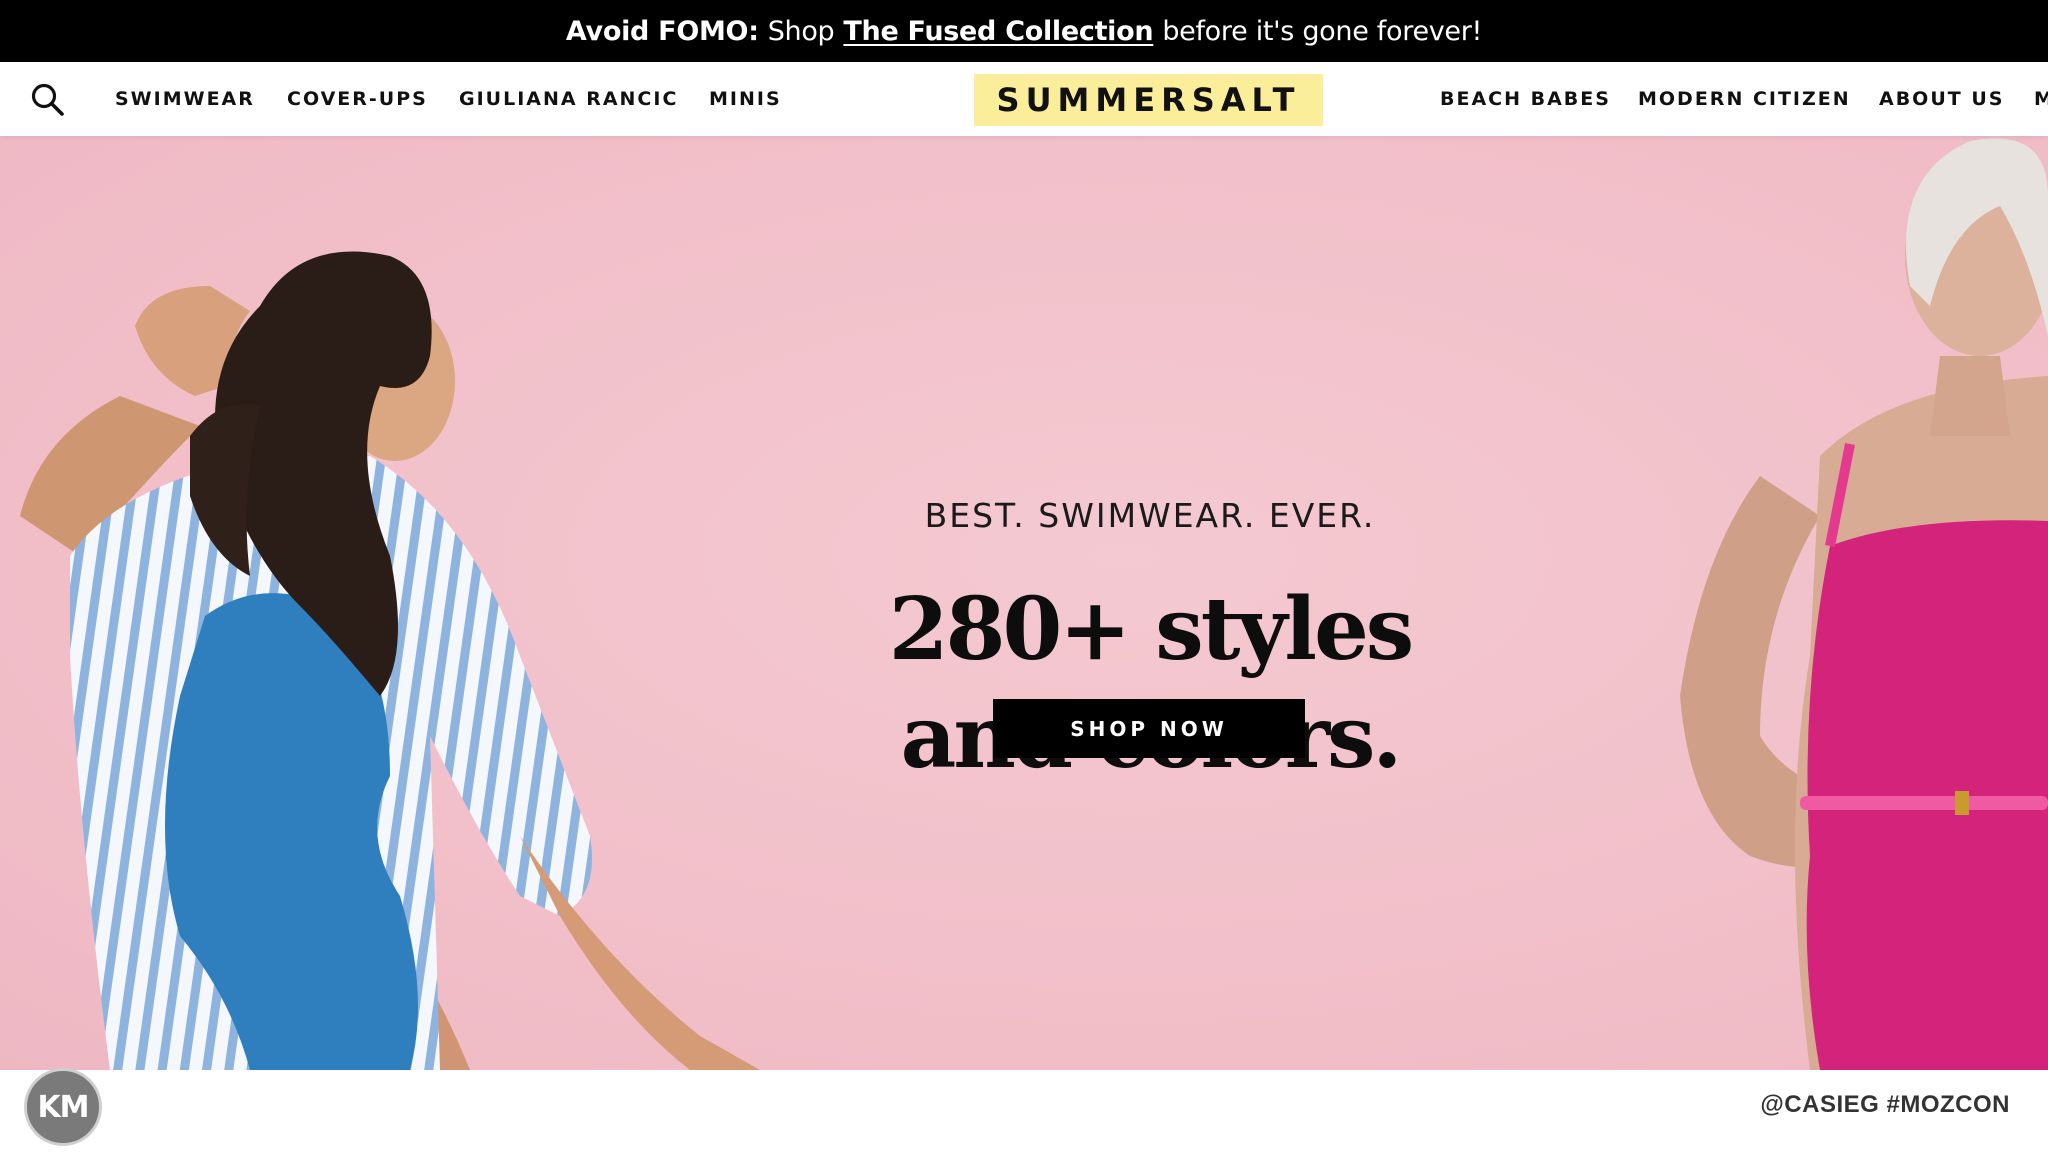 This screenshot has height=1152, width=2048. Describe the element at coordinates (1525, 99) in the screenshot. I see `nav-beach-babes: BEACH BABES` at that location.